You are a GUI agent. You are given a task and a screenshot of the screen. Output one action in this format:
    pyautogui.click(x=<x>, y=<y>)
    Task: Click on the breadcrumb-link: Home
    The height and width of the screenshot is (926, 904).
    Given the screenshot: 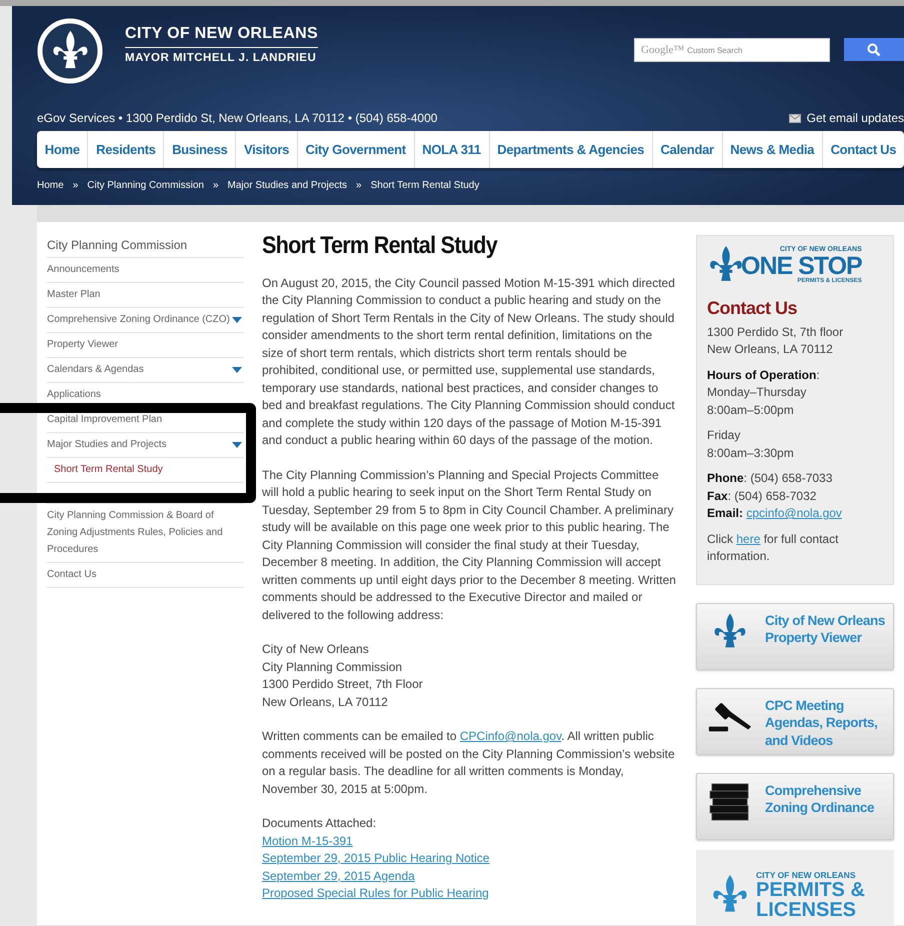 What is the action you would take?
    pyautogui.click(x=50, y=185)
    